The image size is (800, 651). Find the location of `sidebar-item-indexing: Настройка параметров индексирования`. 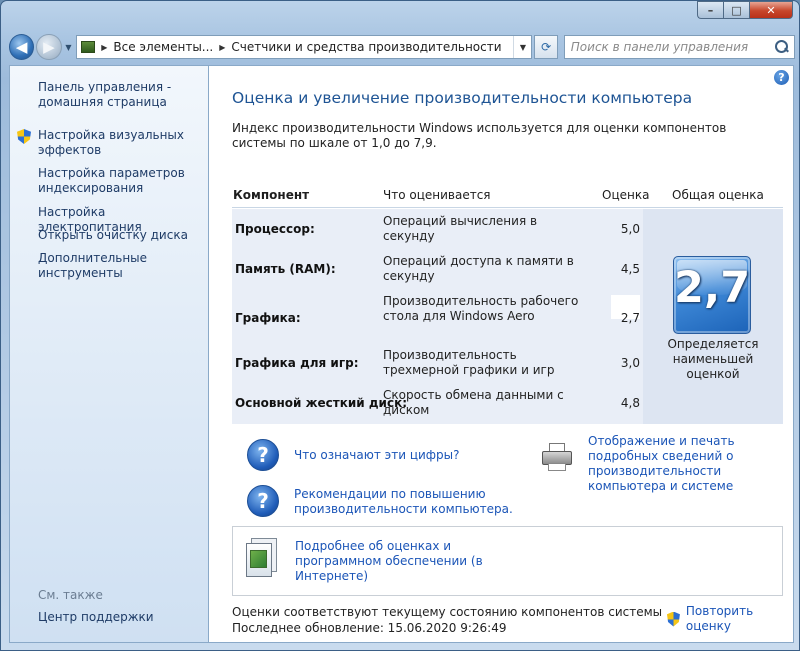

sidebar-item-indexing: Настройка параметров индексирования is located at coordinates (120, 181).